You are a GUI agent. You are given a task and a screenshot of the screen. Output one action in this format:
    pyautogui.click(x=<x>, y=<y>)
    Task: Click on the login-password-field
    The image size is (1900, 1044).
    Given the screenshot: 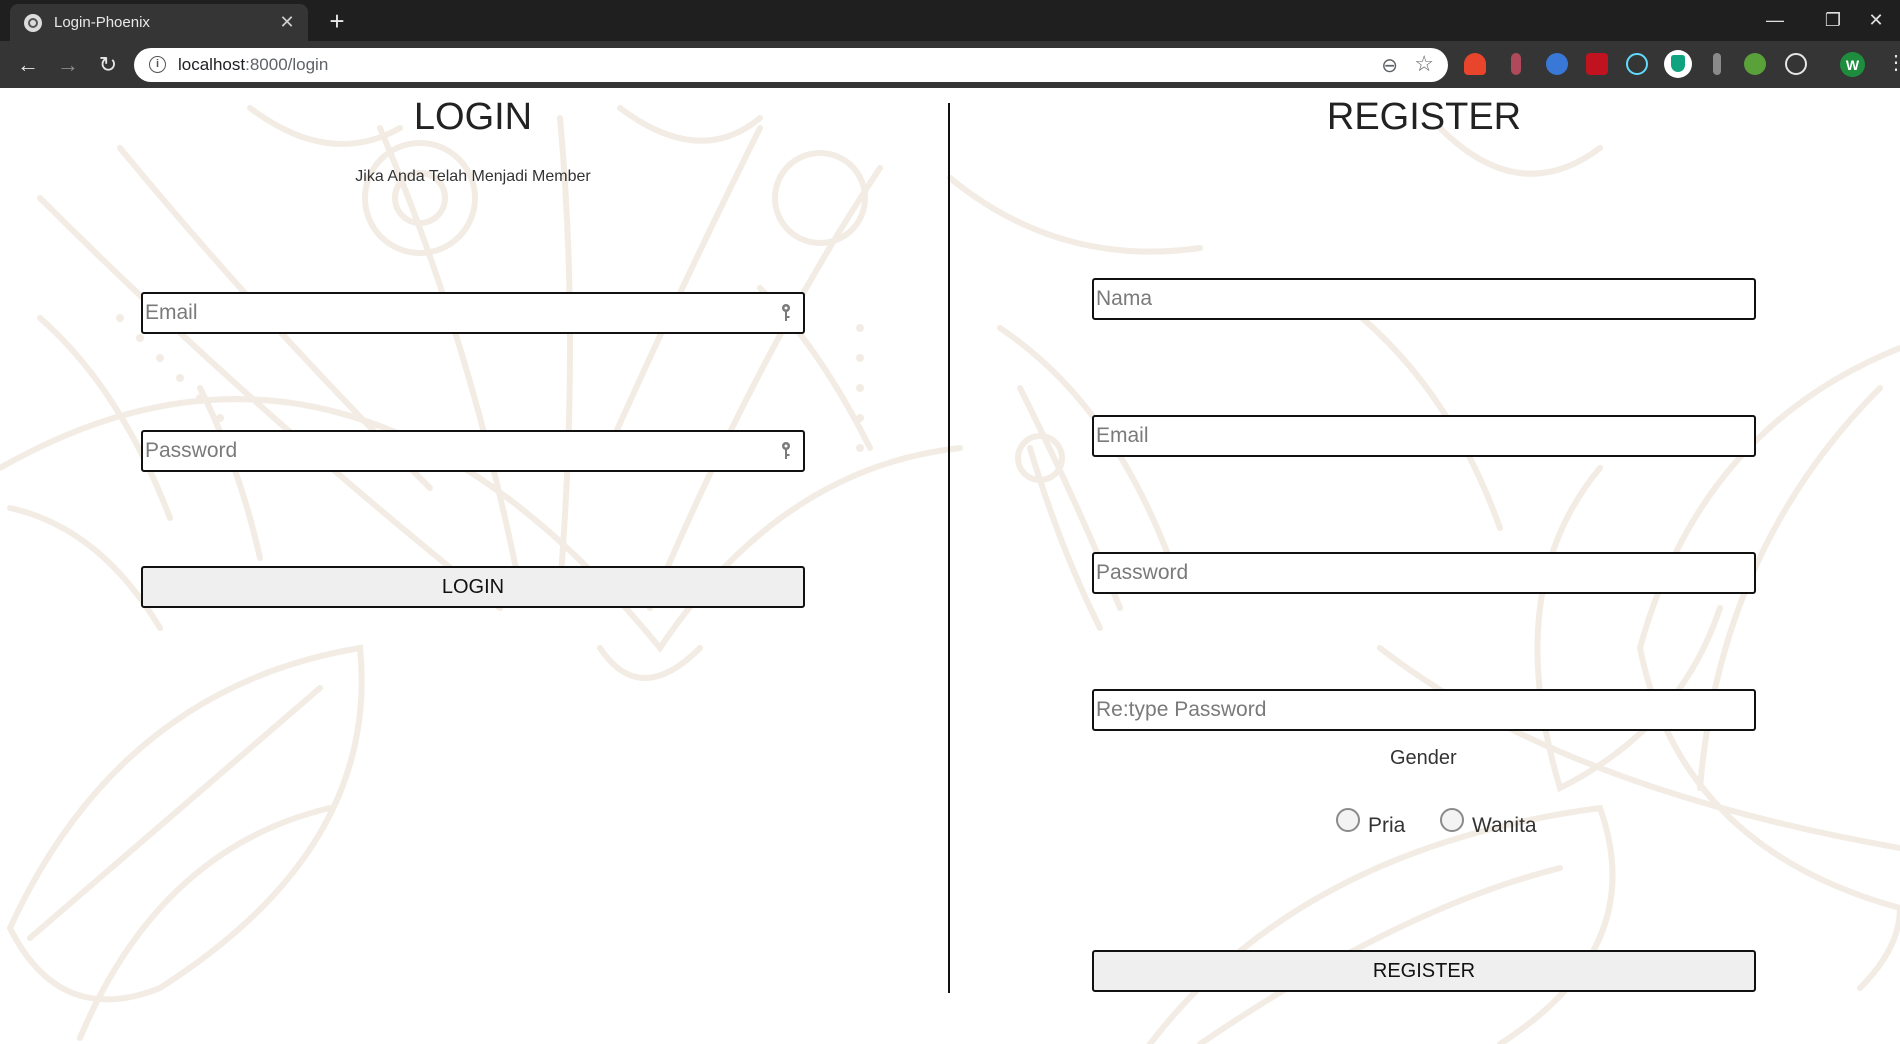 What is the action you would take?
    pyautogui.click(x=473, y=451)
    